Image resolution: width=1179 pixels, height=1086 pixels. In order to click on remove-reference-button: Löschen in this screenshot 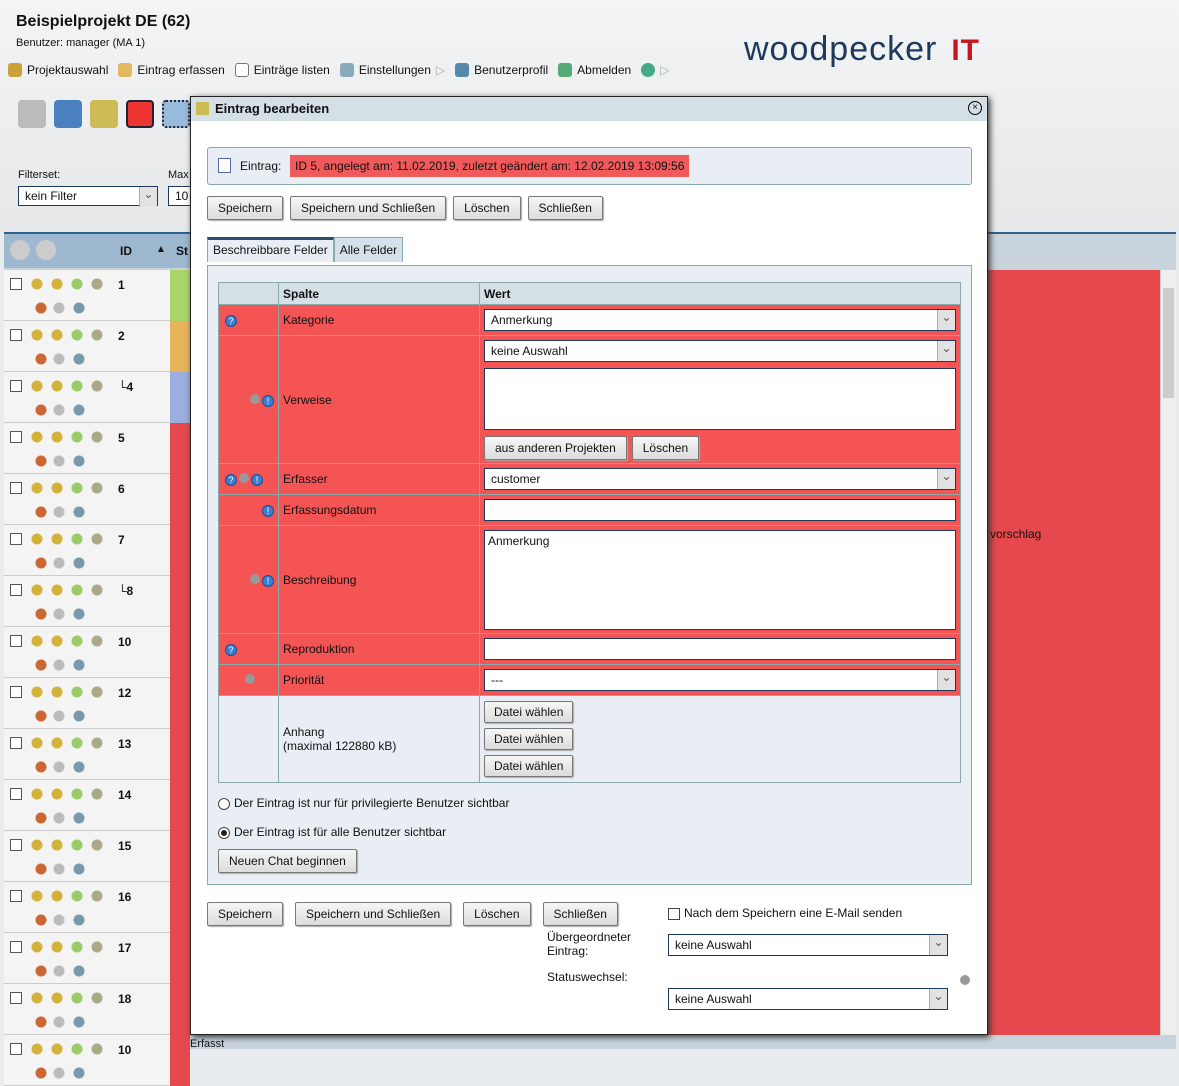, I will do `click(665, 447)`.